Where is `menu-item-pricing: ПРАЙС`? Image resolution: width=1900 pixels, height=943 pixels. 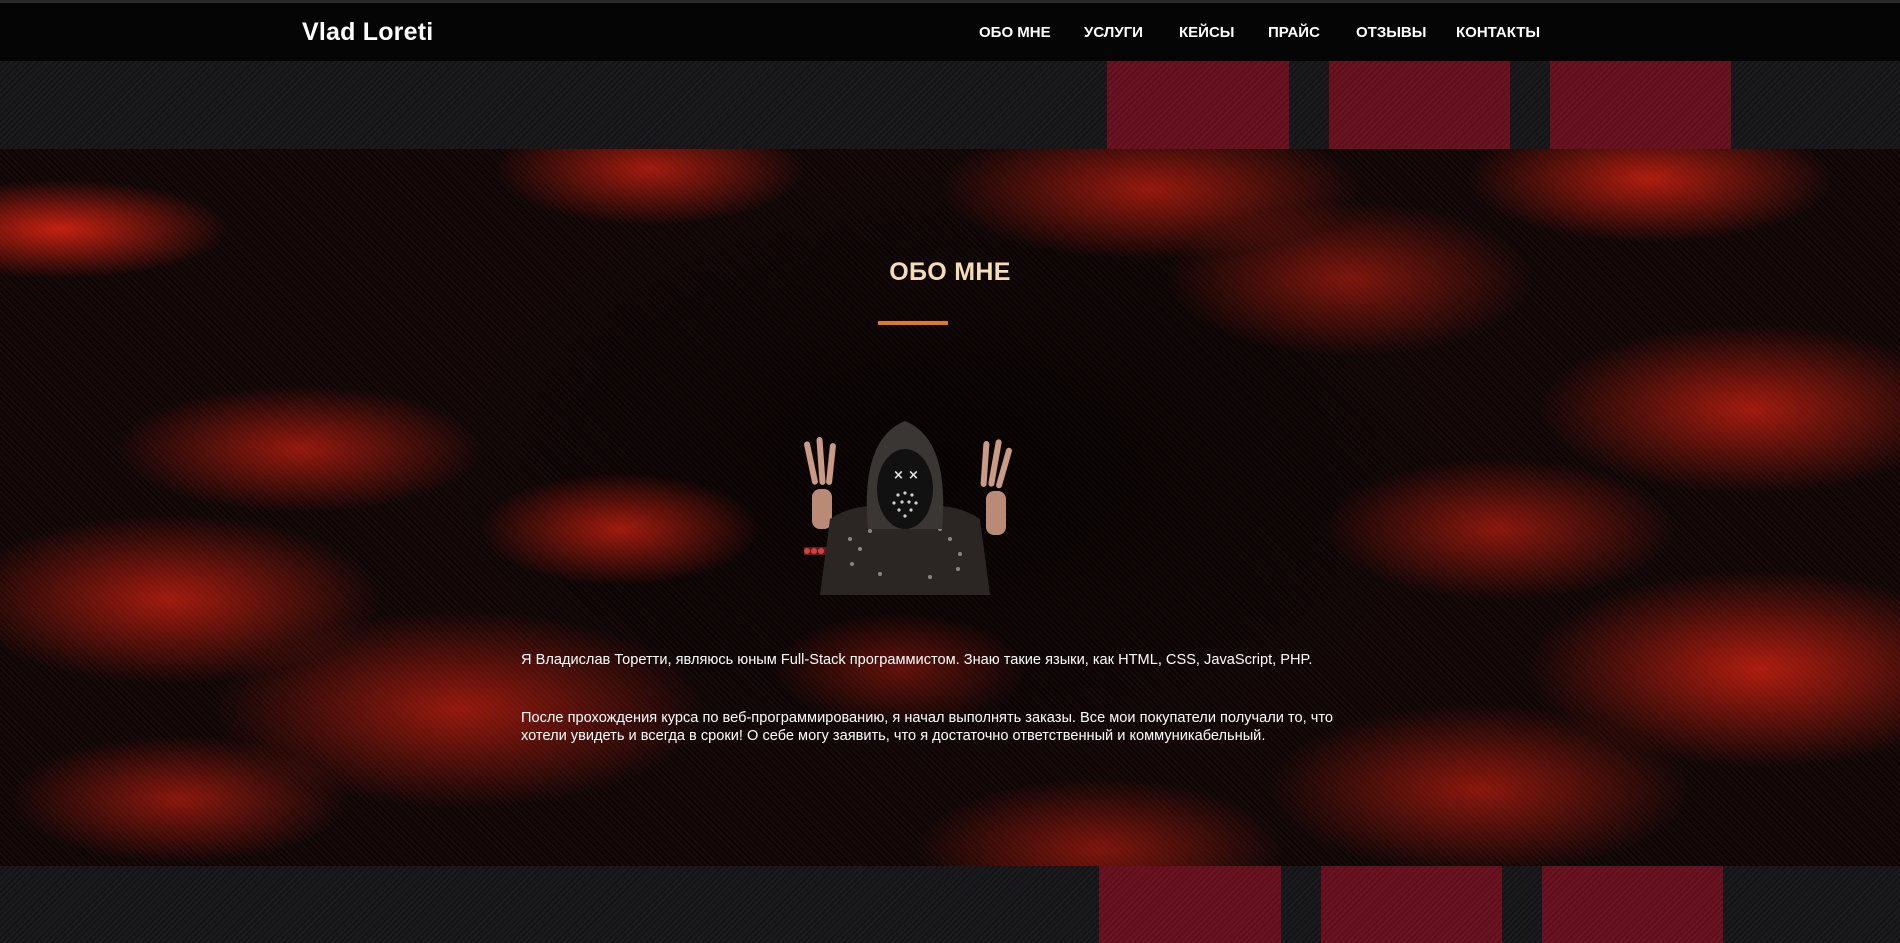
menu-item-pricing: ПРАЙС is located at coordinates (1294, 32).